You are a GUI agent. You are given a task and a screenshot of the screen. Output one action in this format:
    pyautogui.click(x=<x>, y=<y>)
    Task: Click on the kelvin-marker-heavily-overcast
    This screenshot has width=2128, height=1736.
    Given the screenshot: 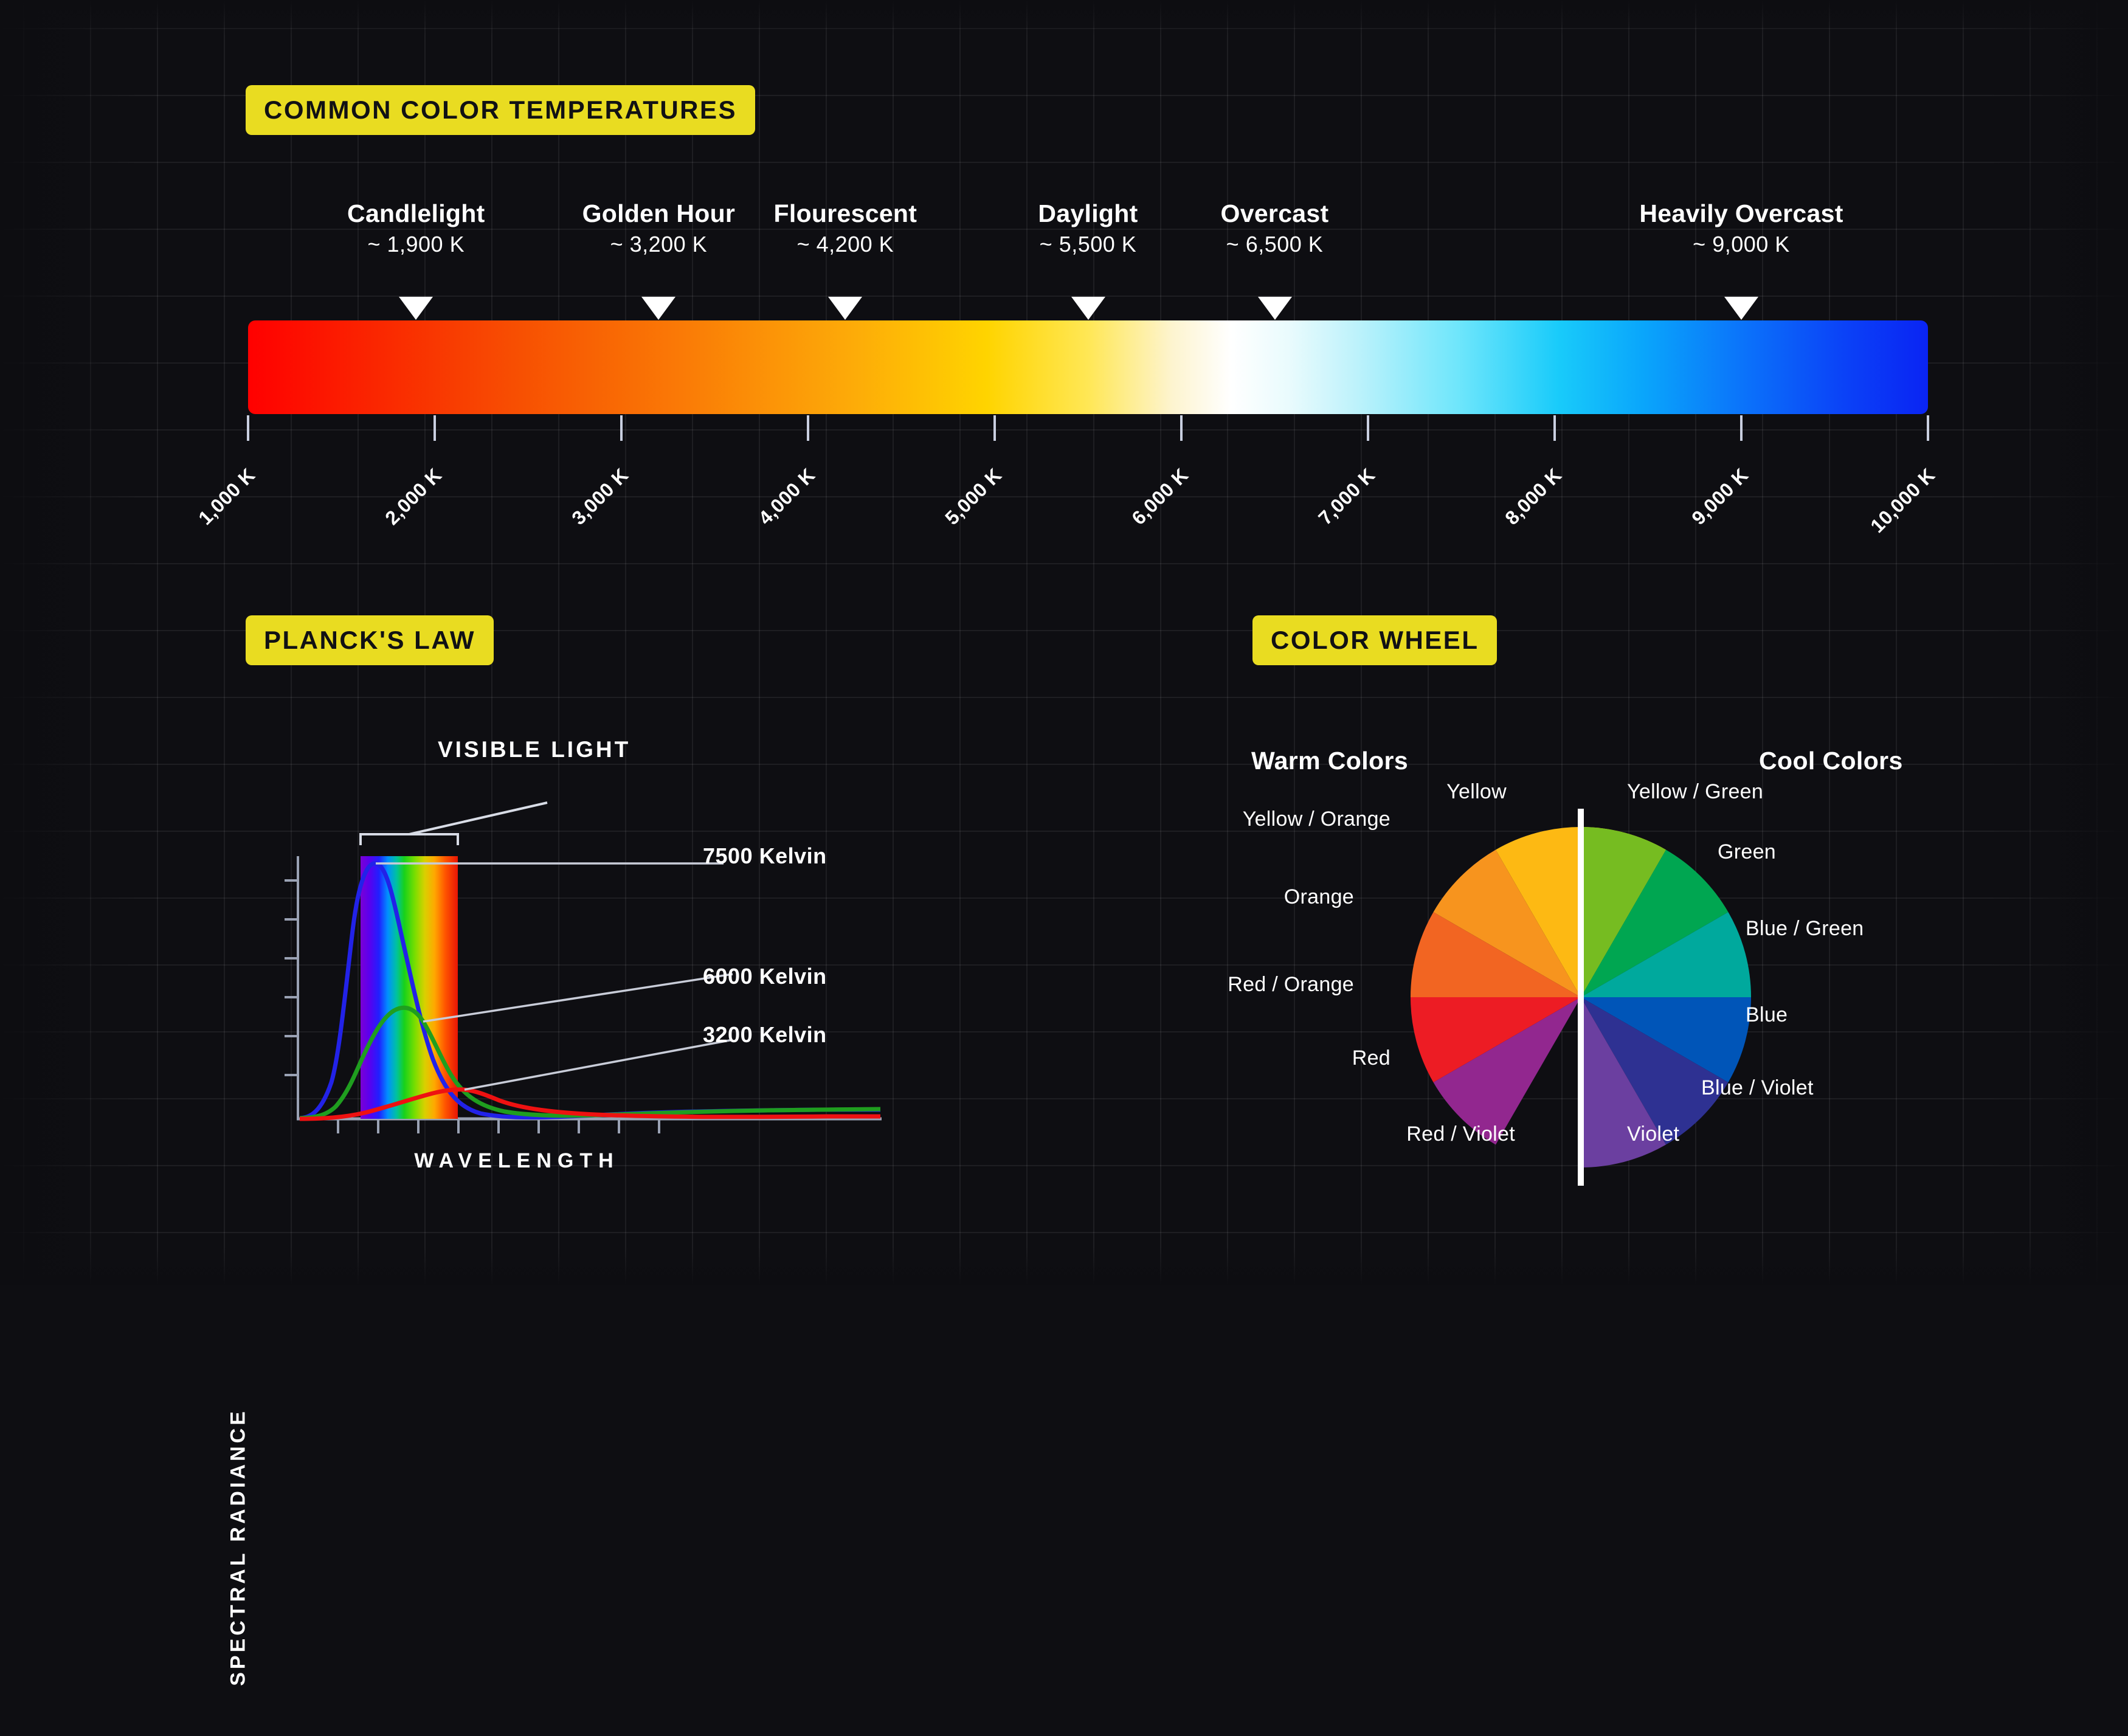 What is the action you would take?
    pyautogui.click(x=1741, y=309)
    